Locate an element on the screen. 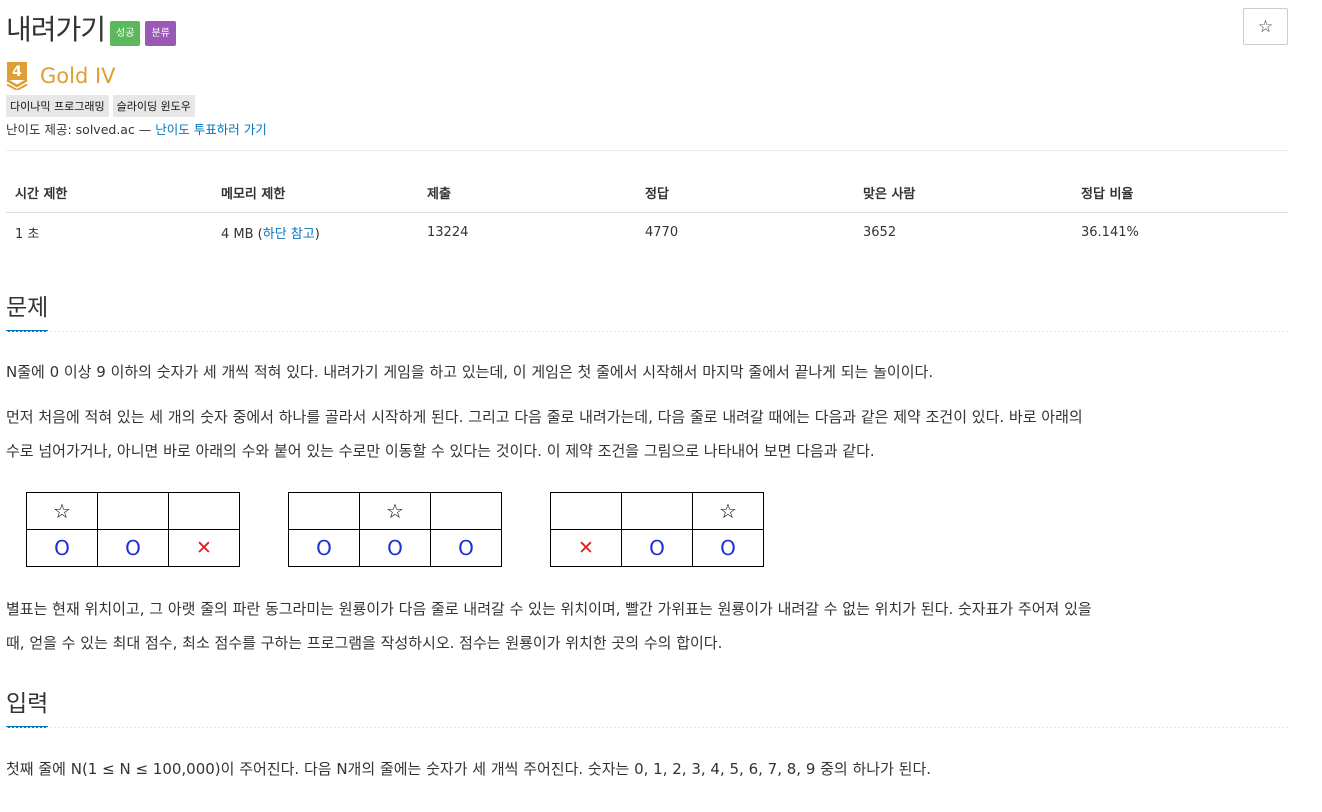 The width and height of the screenshot is (1322, 812). movement-diagram-middle: ☆ O O O is located at coordinates (395, 529).